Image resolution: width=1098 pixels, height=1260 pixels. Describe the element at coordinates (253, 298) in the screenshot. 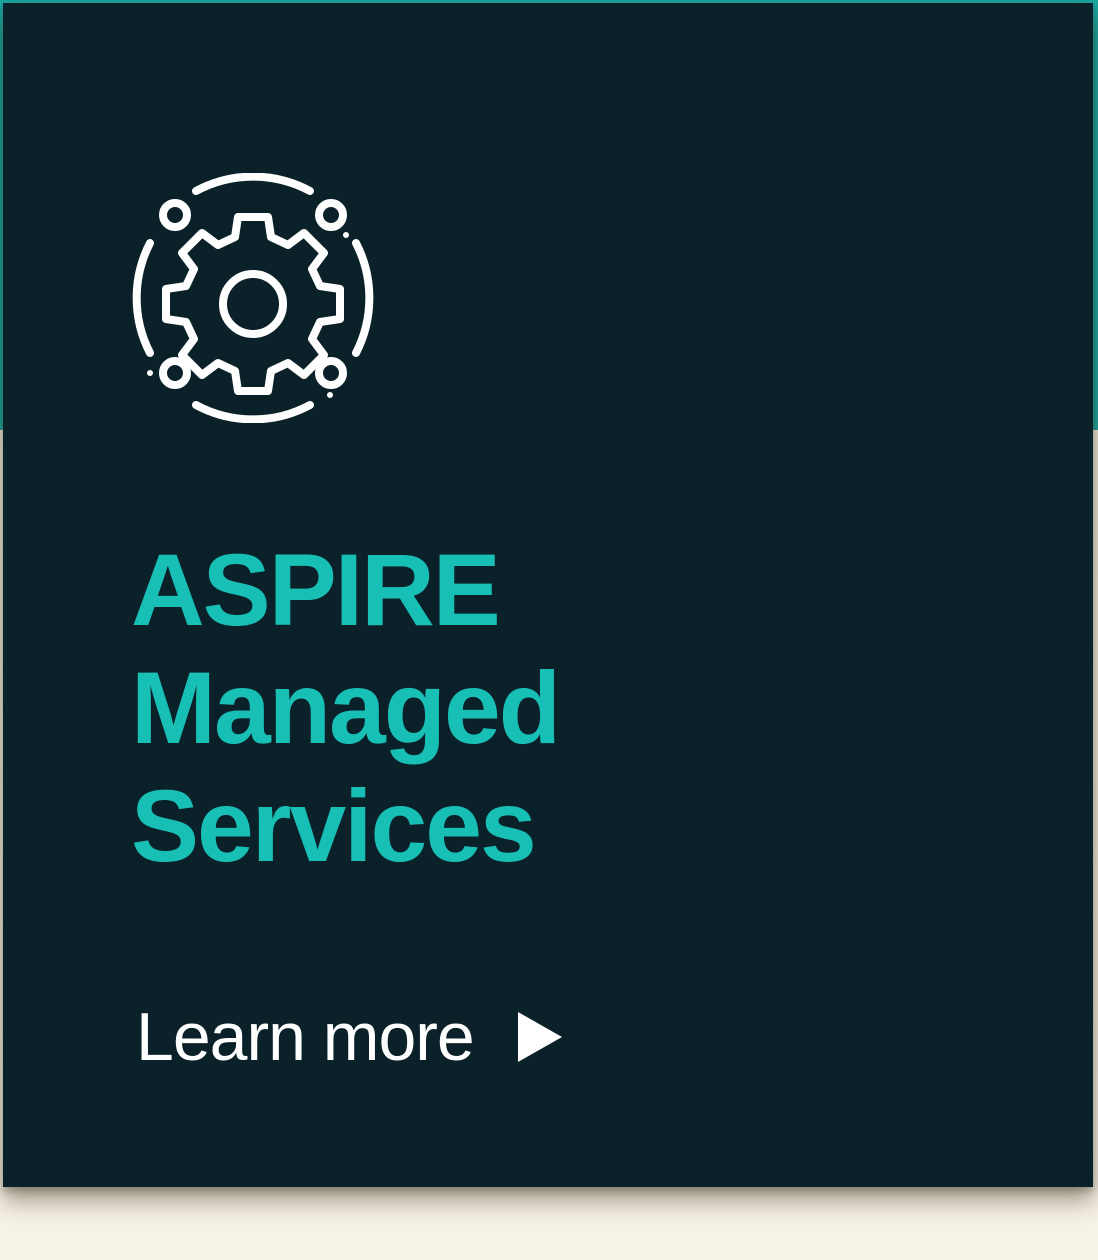

I see `gear-network-icon` at that location.